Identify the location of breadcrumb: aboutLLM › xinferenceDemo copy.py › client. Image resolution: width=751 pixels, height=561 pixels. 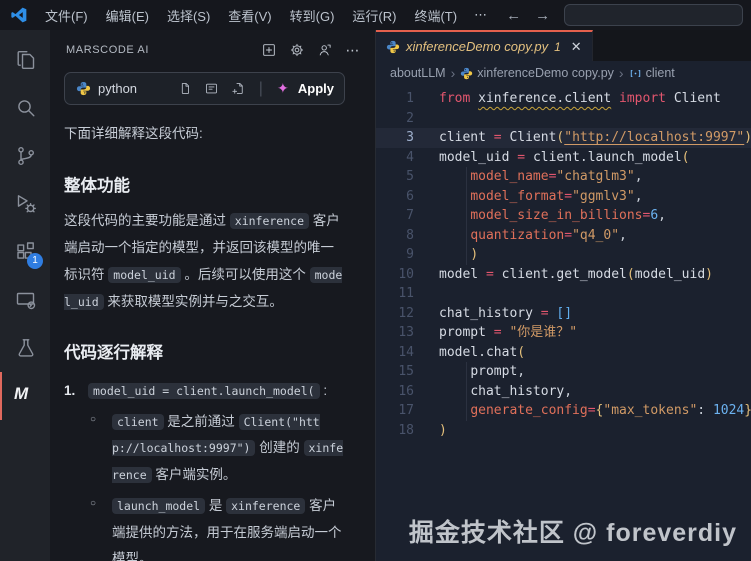
(563, 73).